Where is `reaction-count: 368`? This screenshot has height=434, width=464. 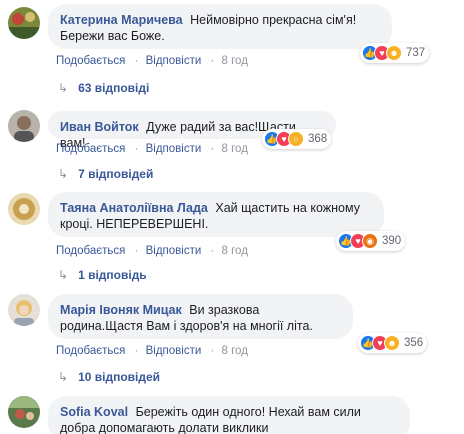
reaction-count: 368 is located at coordinates (318, 139).